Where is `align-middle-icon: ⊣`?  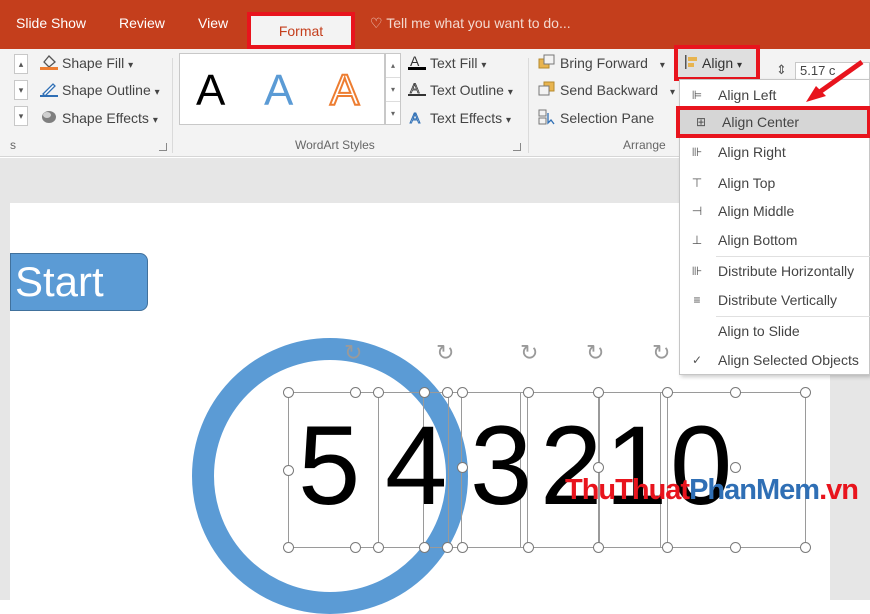
align-middle-icon: ⊣ is located at coordinates (697, 211).